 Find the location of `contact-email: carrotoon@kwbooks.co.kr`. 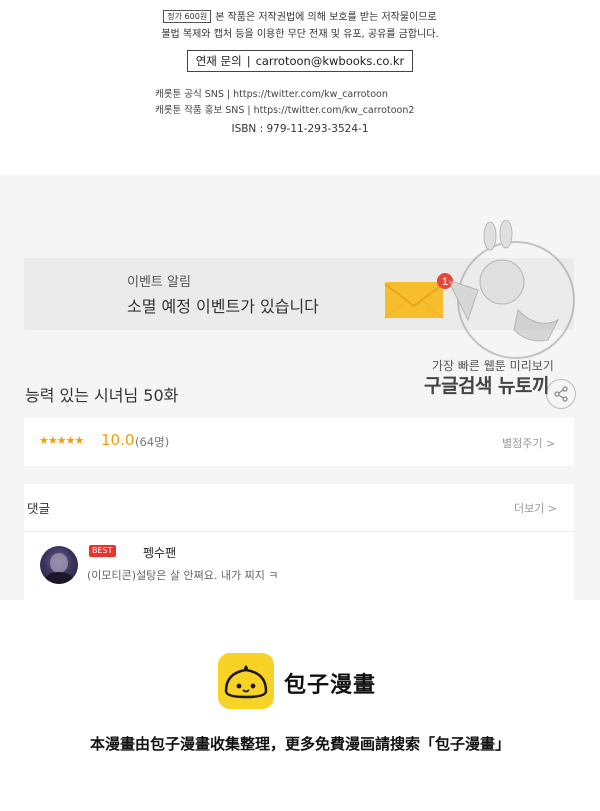

contact-email: carrotoon@kwbooks.co.kr is located at coordinates (330, 61).